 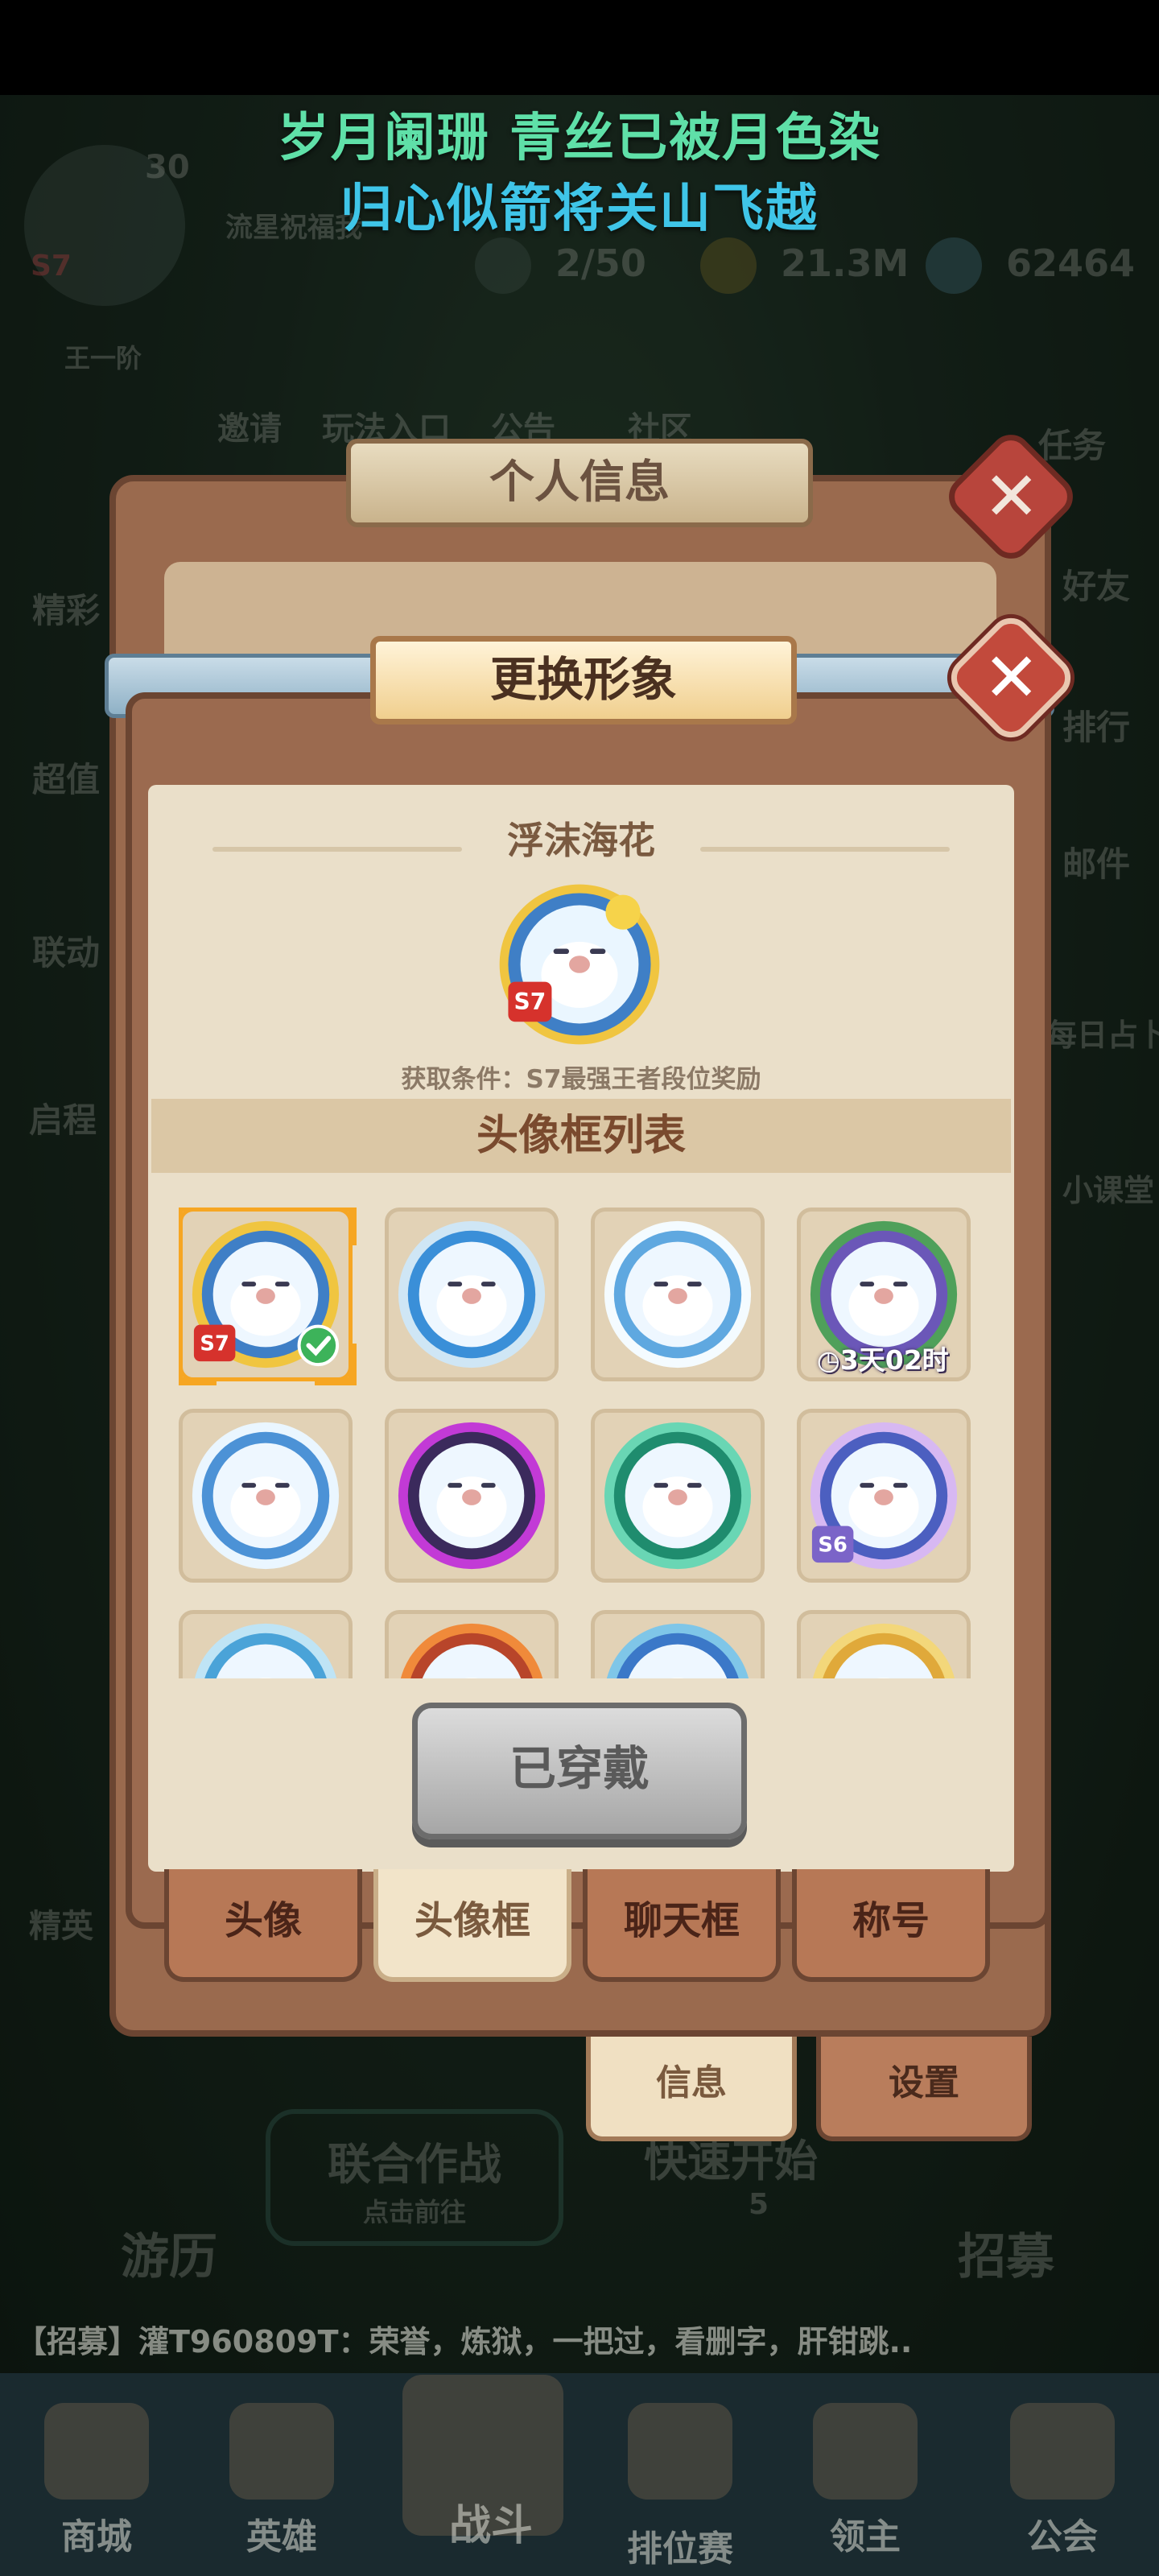 I want to click on nav-ranked: 排位赛, so click(x=680, y=2545).